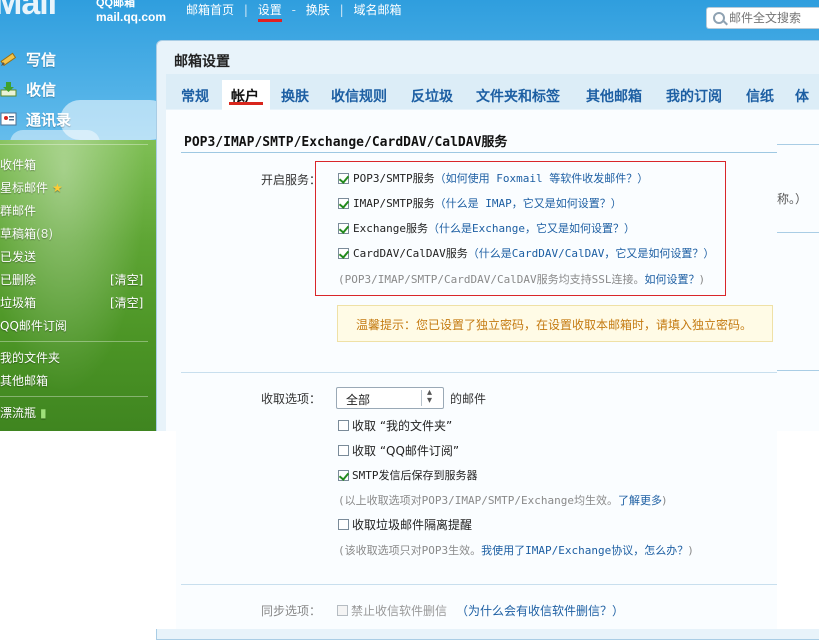  What do you see at coordinates (402, 425) in the screenshot?
I see `receive-my-folders-option: 收取 “我的文件夹”` at bounding box center [402, 425].